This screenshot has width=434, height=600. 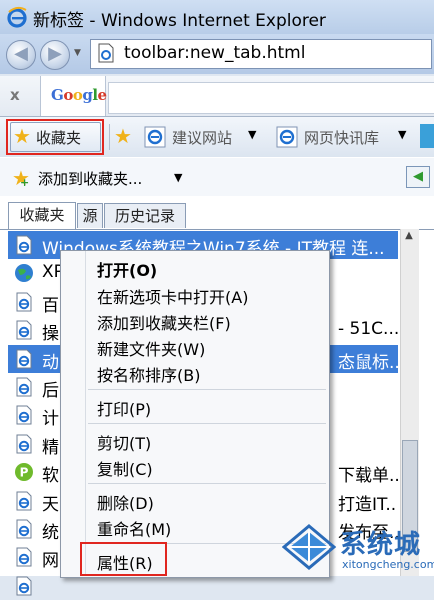 What do you see at coordinates (50, 504) in the screenshot?
I see `list-item-label: 天` at bounding box center [50, 504].